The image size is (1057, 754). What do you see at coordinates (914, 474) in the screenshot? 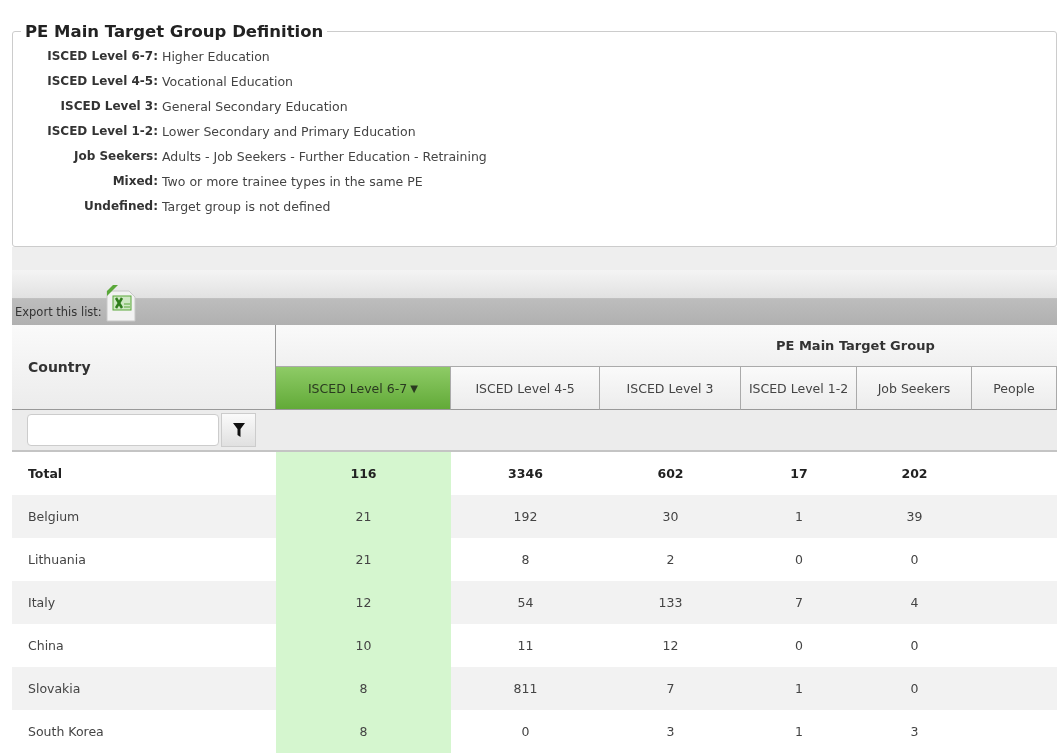
I see `table-cell-text: 202` at bounding box center [914, 474].